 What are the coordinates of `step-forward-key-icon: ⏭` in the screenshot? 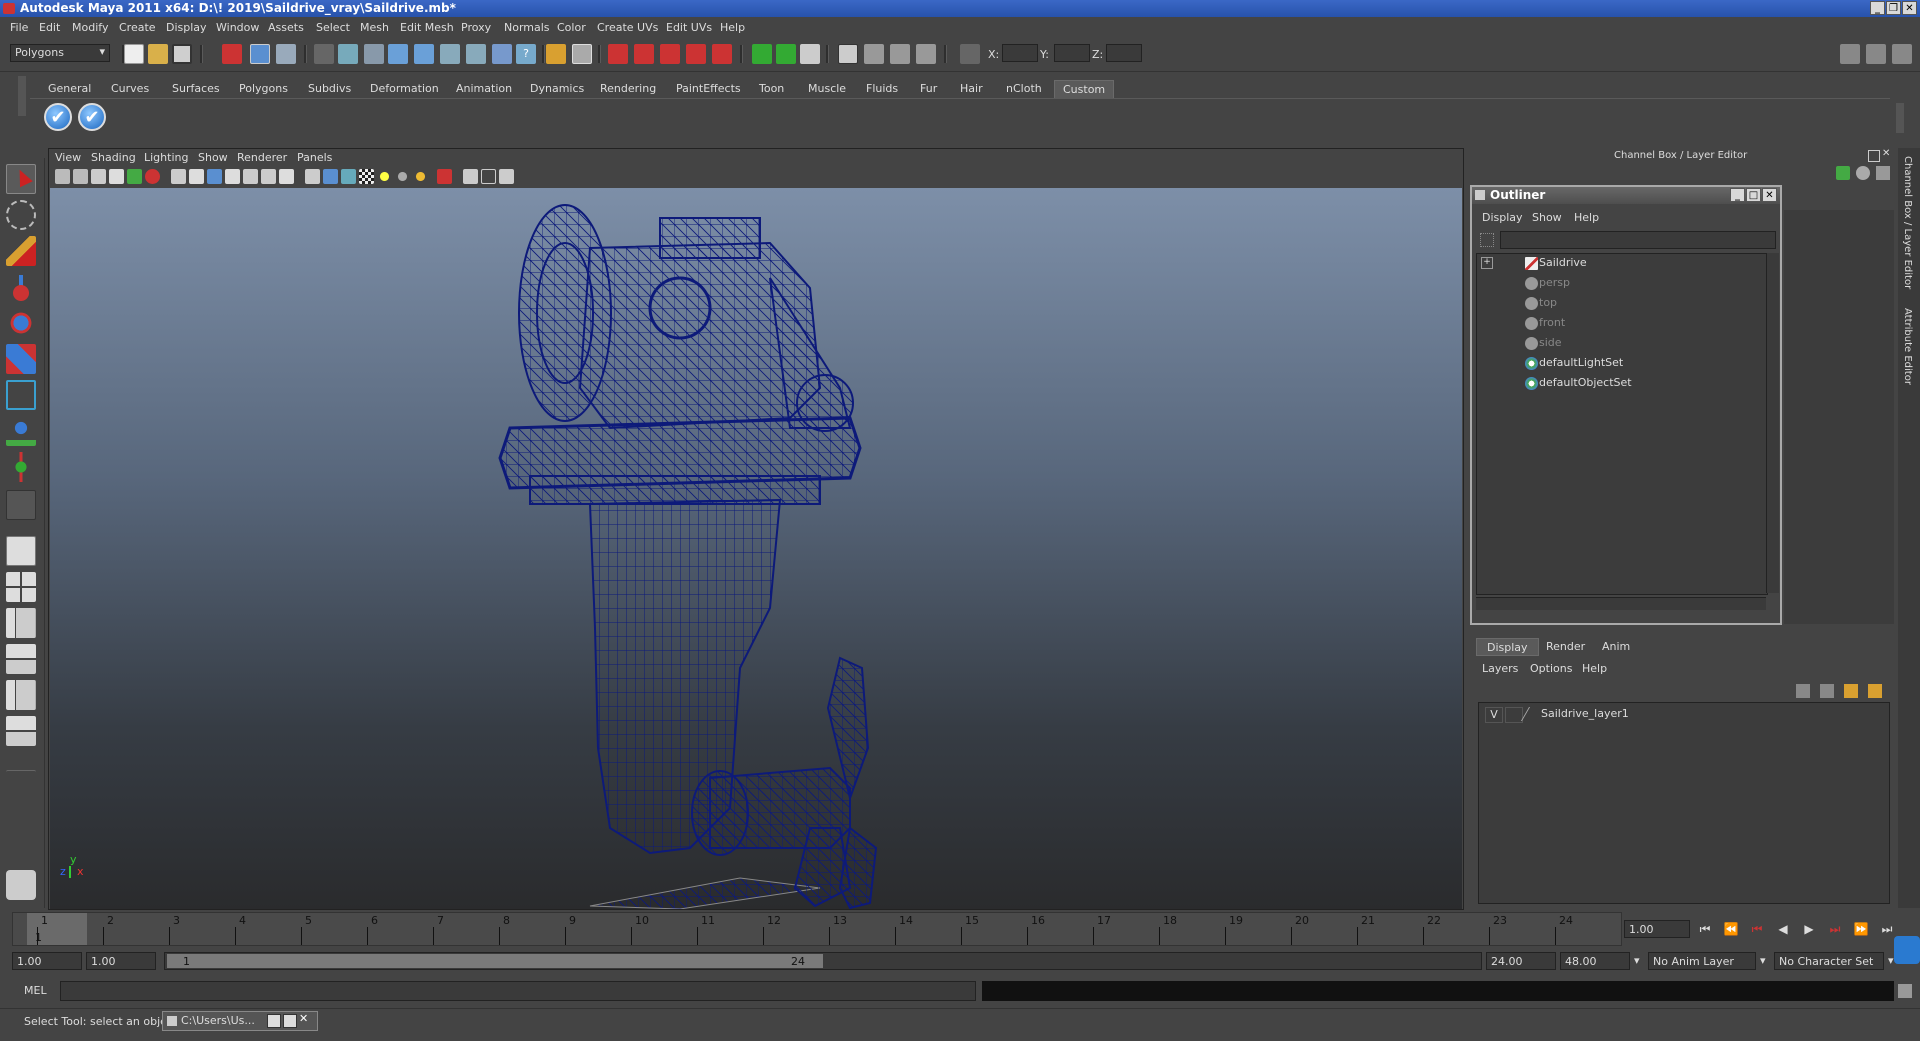 It's located at (1835, 929).